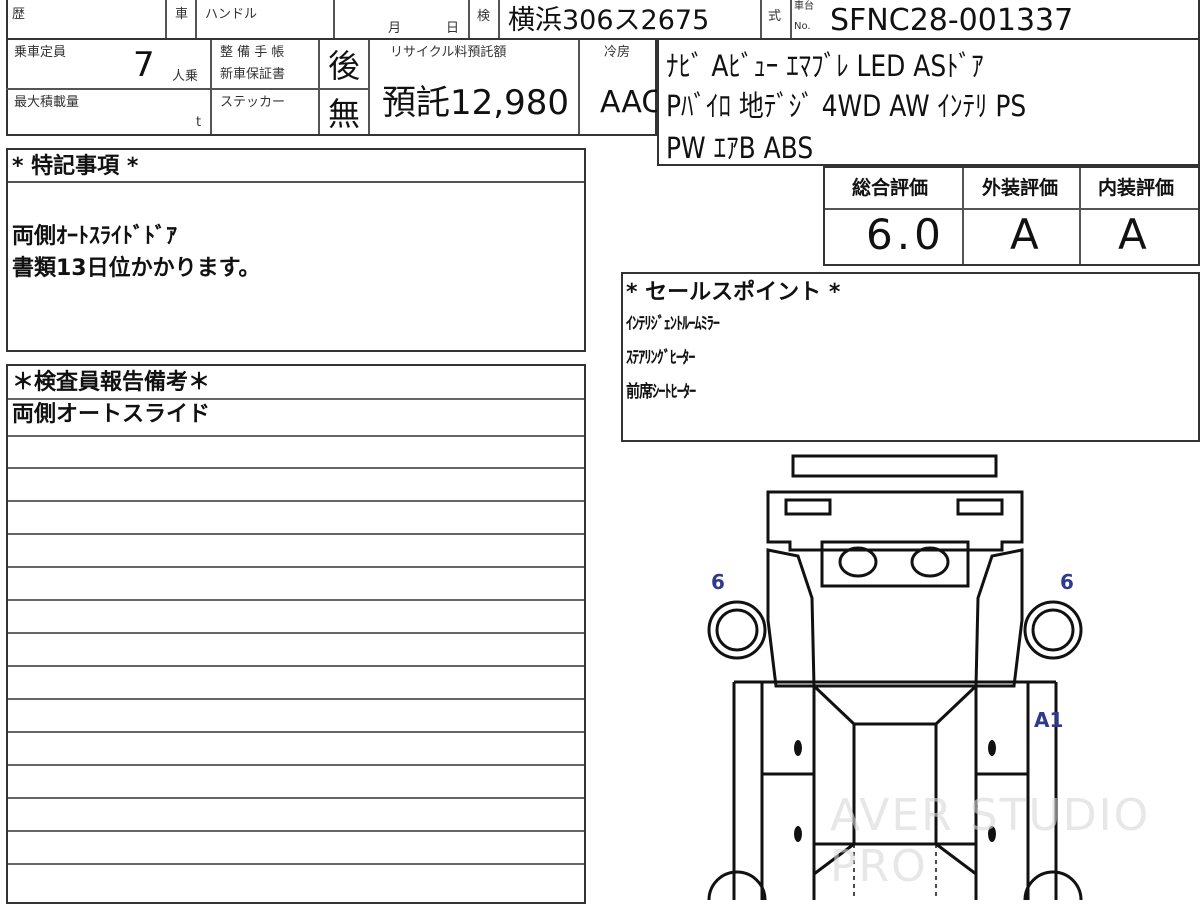 This screenshot has width=1200, height=904. I want to click on fender-right, so click(999, 618).